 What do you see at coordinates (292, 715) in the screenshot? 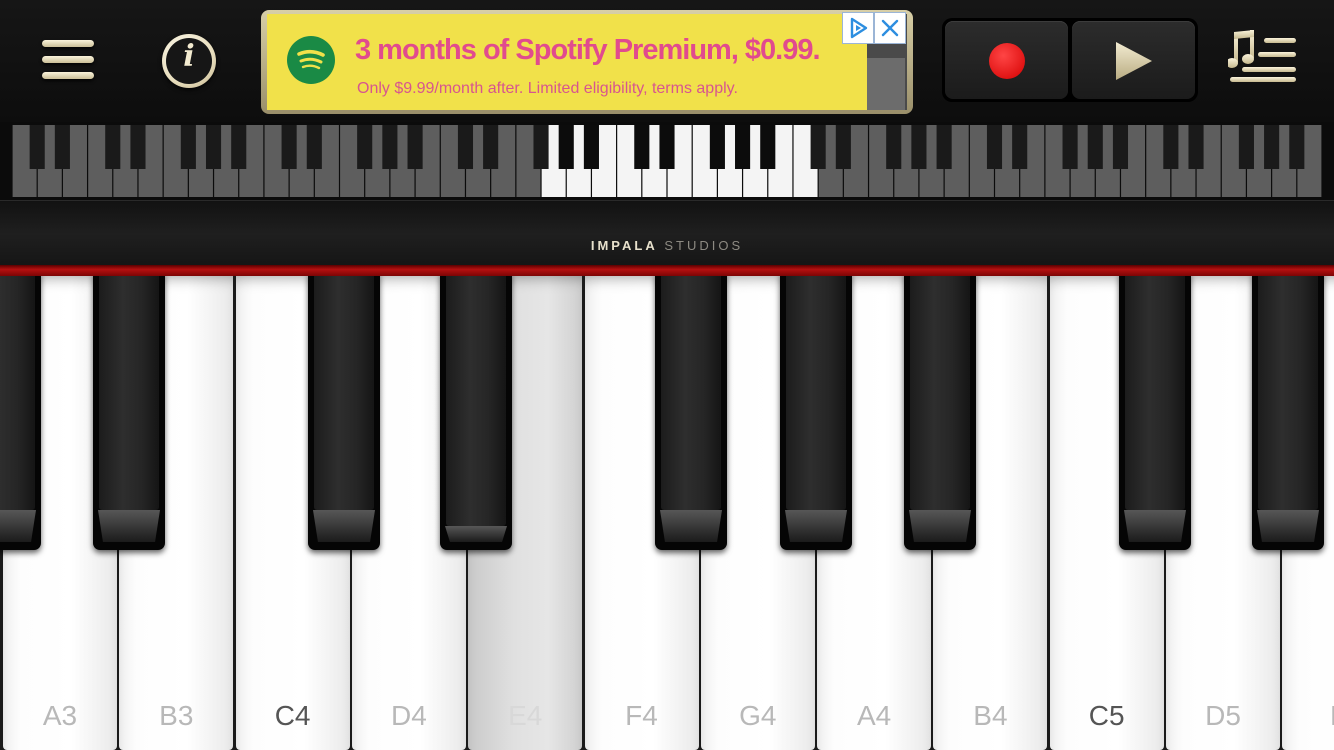
I see `key-label: C4` at bounding box center [292, 715].